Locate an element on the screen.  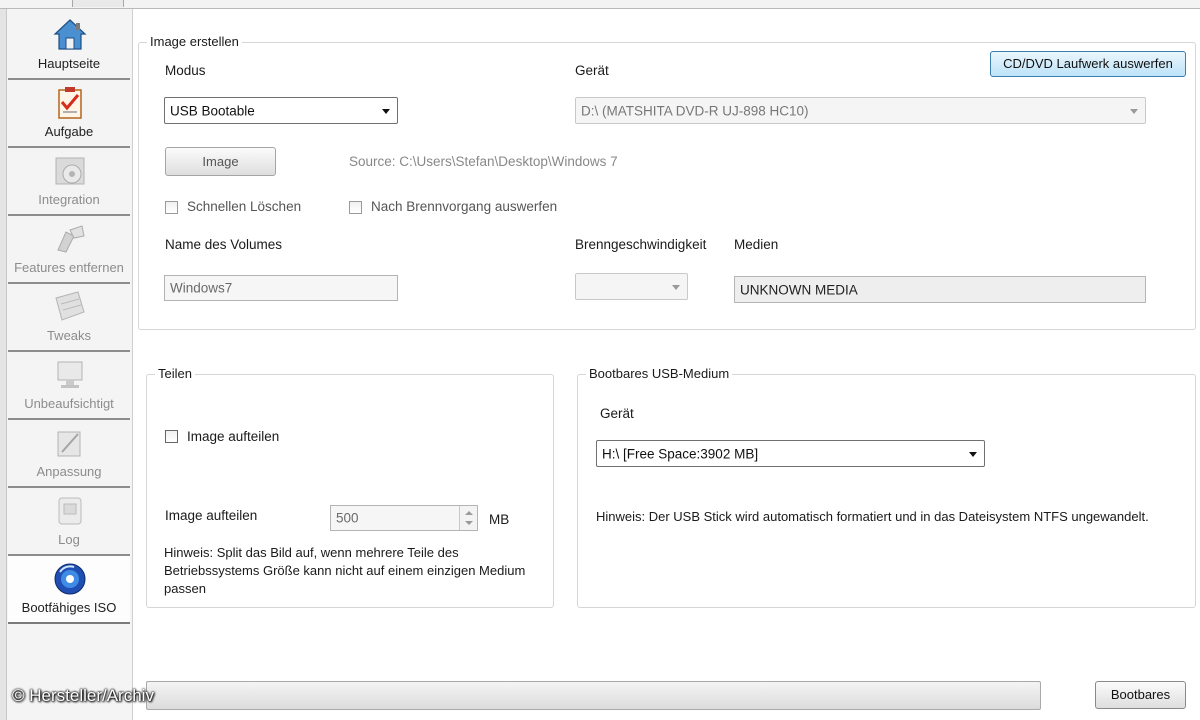
volume-name-label: Name des Volumes is located at coordinates (224, 244).